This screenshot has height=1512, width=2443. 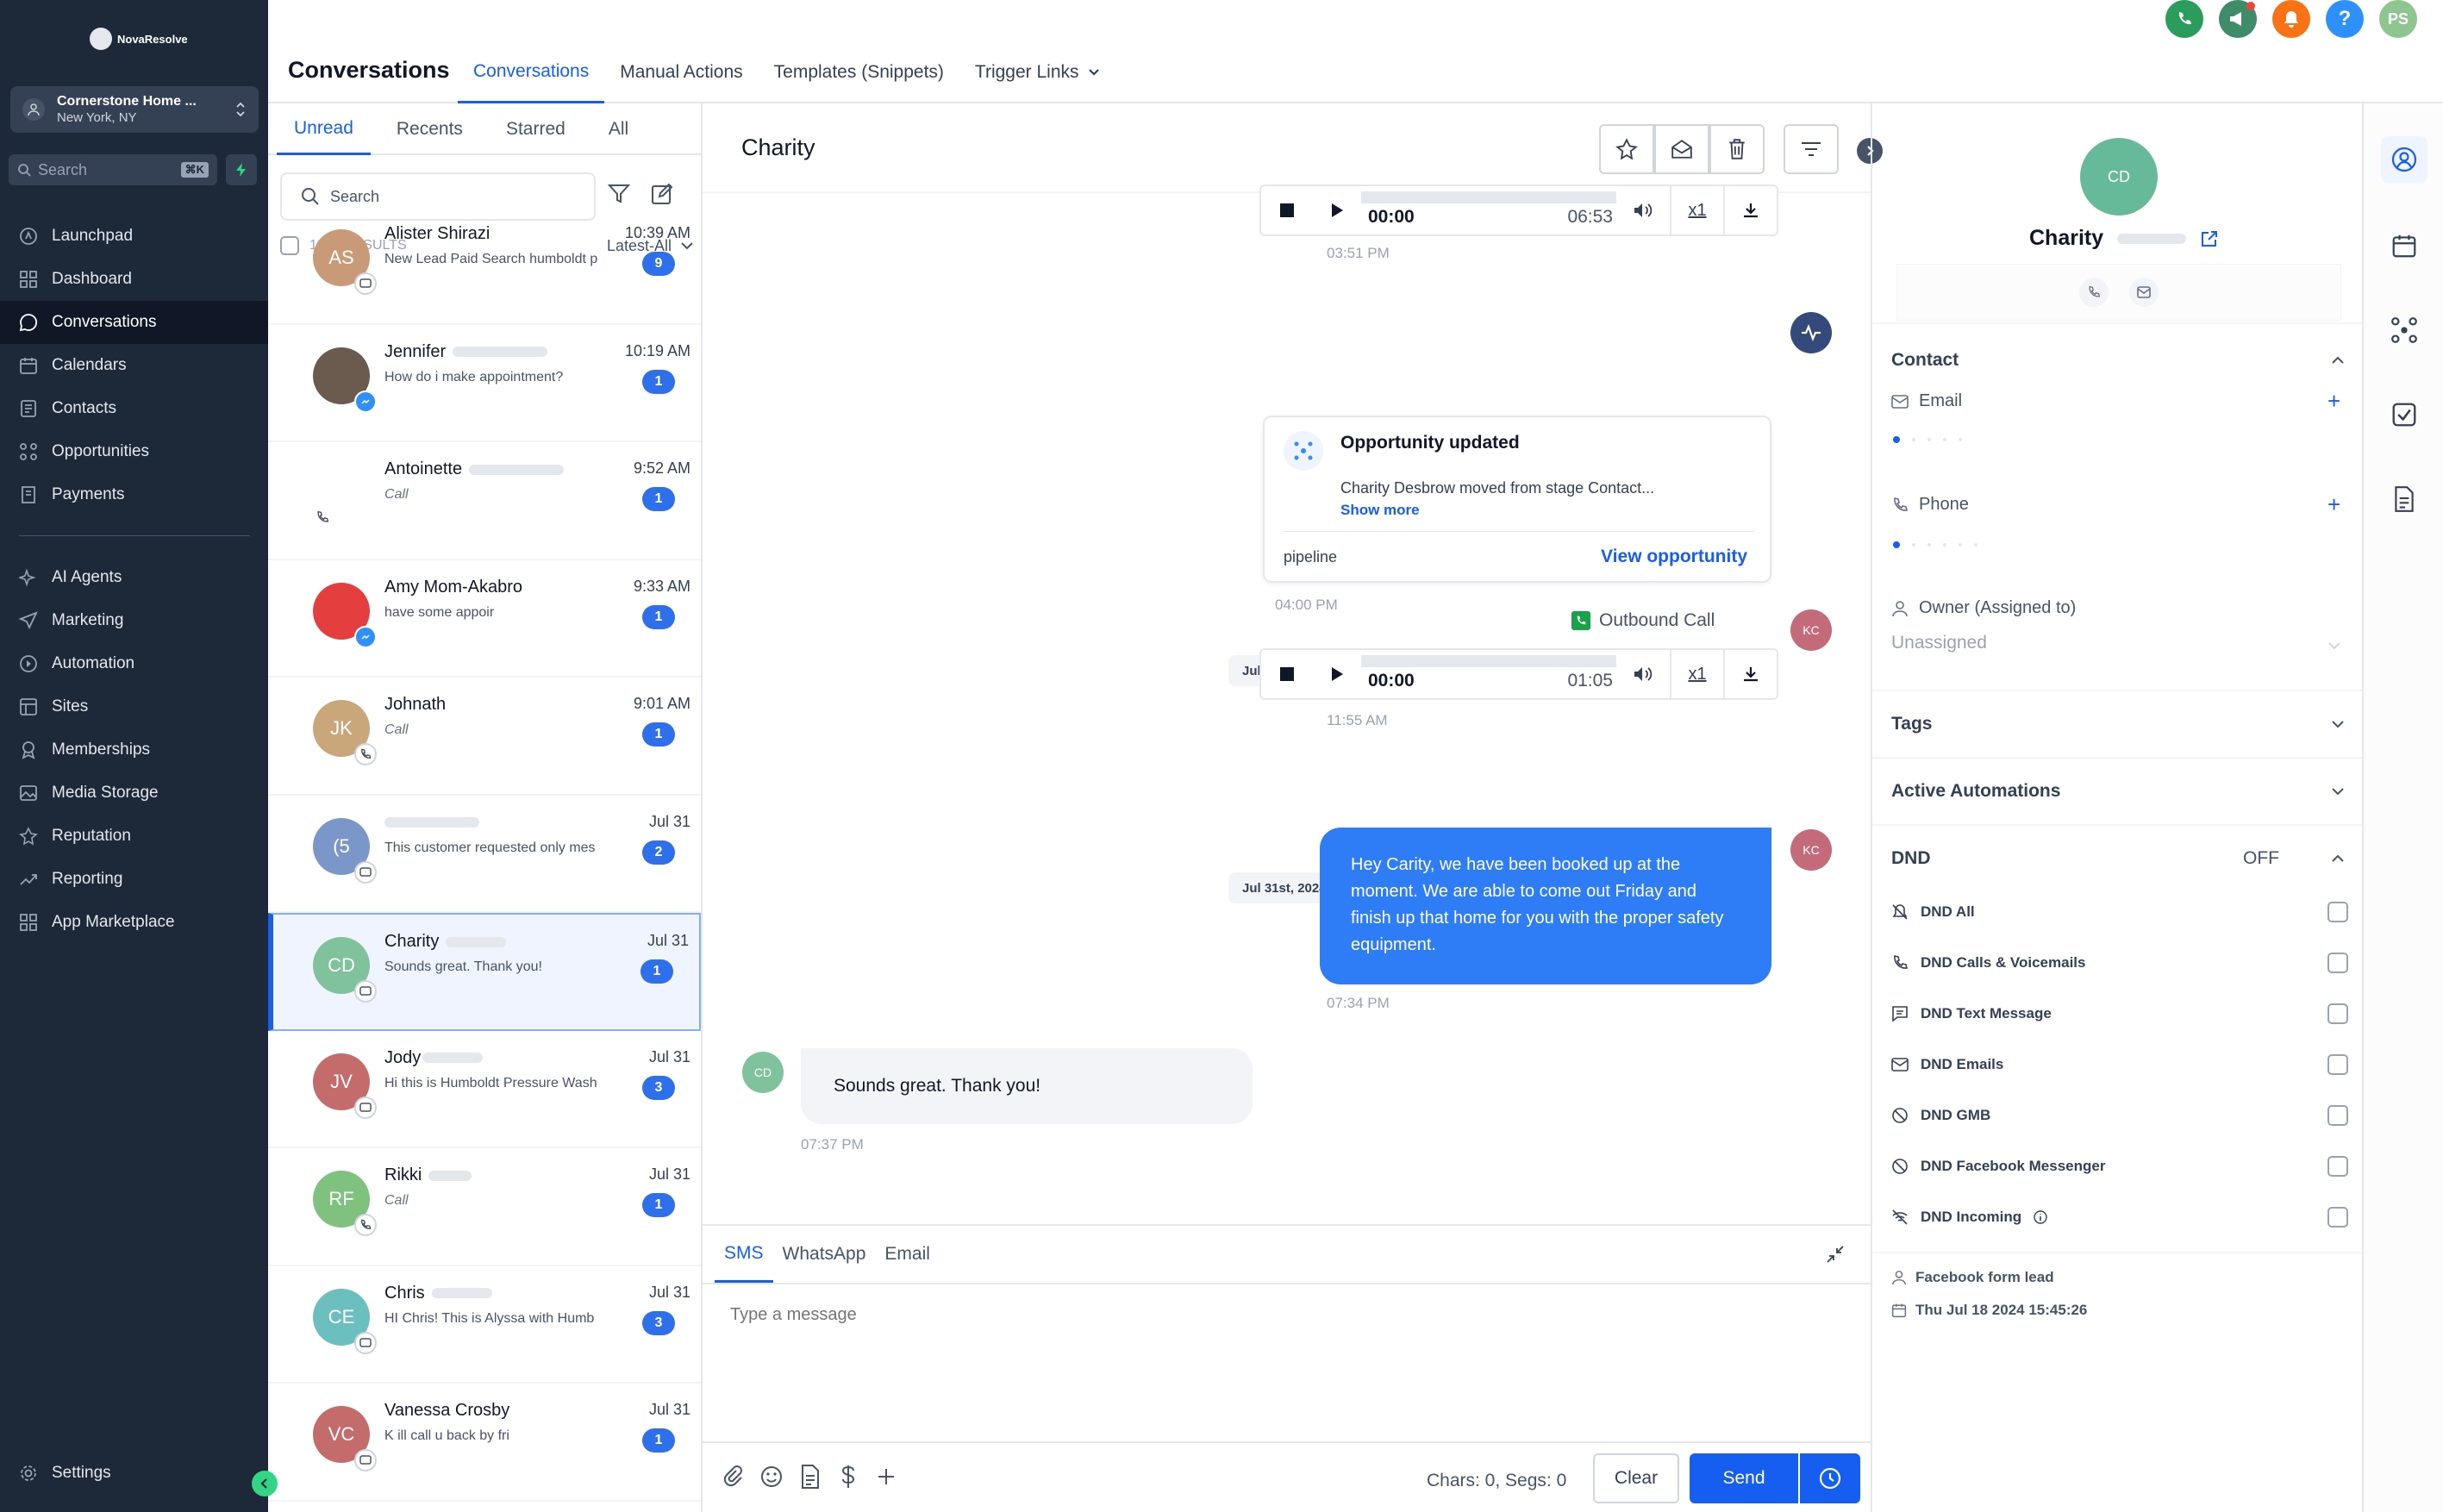 I want to click on tasks-tab, so click(x=2404, y=414).